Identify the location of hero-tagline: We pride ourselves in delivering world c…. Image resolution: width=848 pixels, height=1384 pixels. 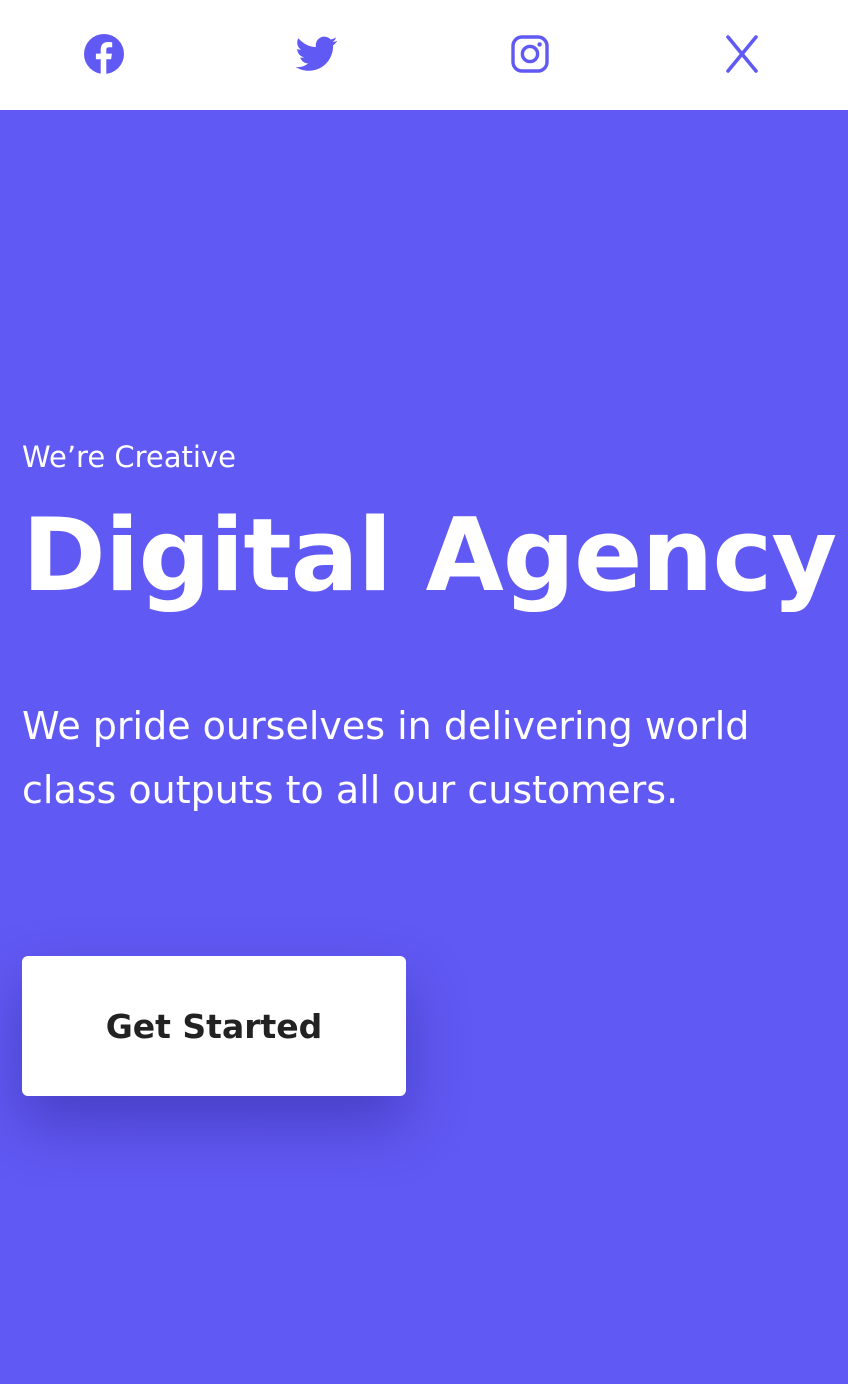
(386, 758).